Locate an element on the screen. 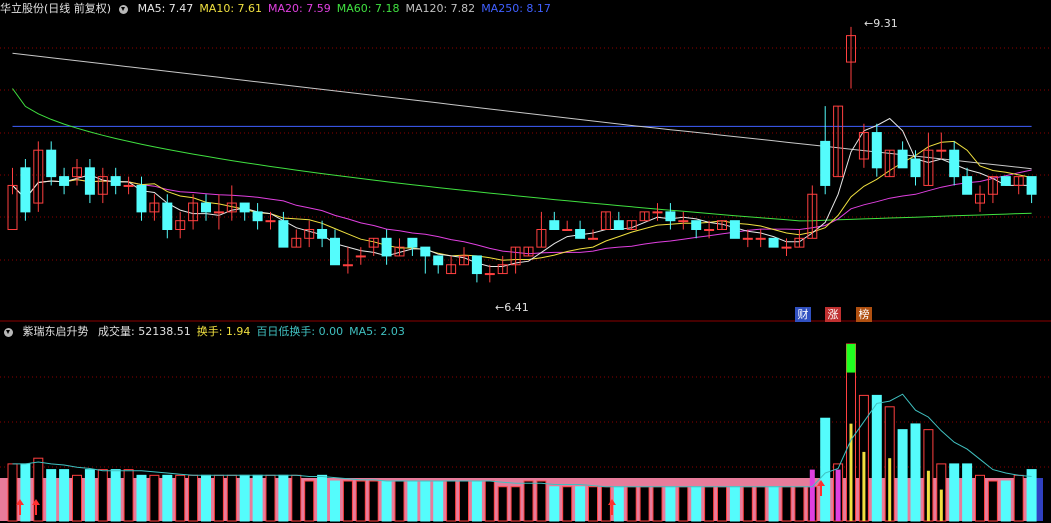  event-badge: 榜 is located at coordinates (864, 314).